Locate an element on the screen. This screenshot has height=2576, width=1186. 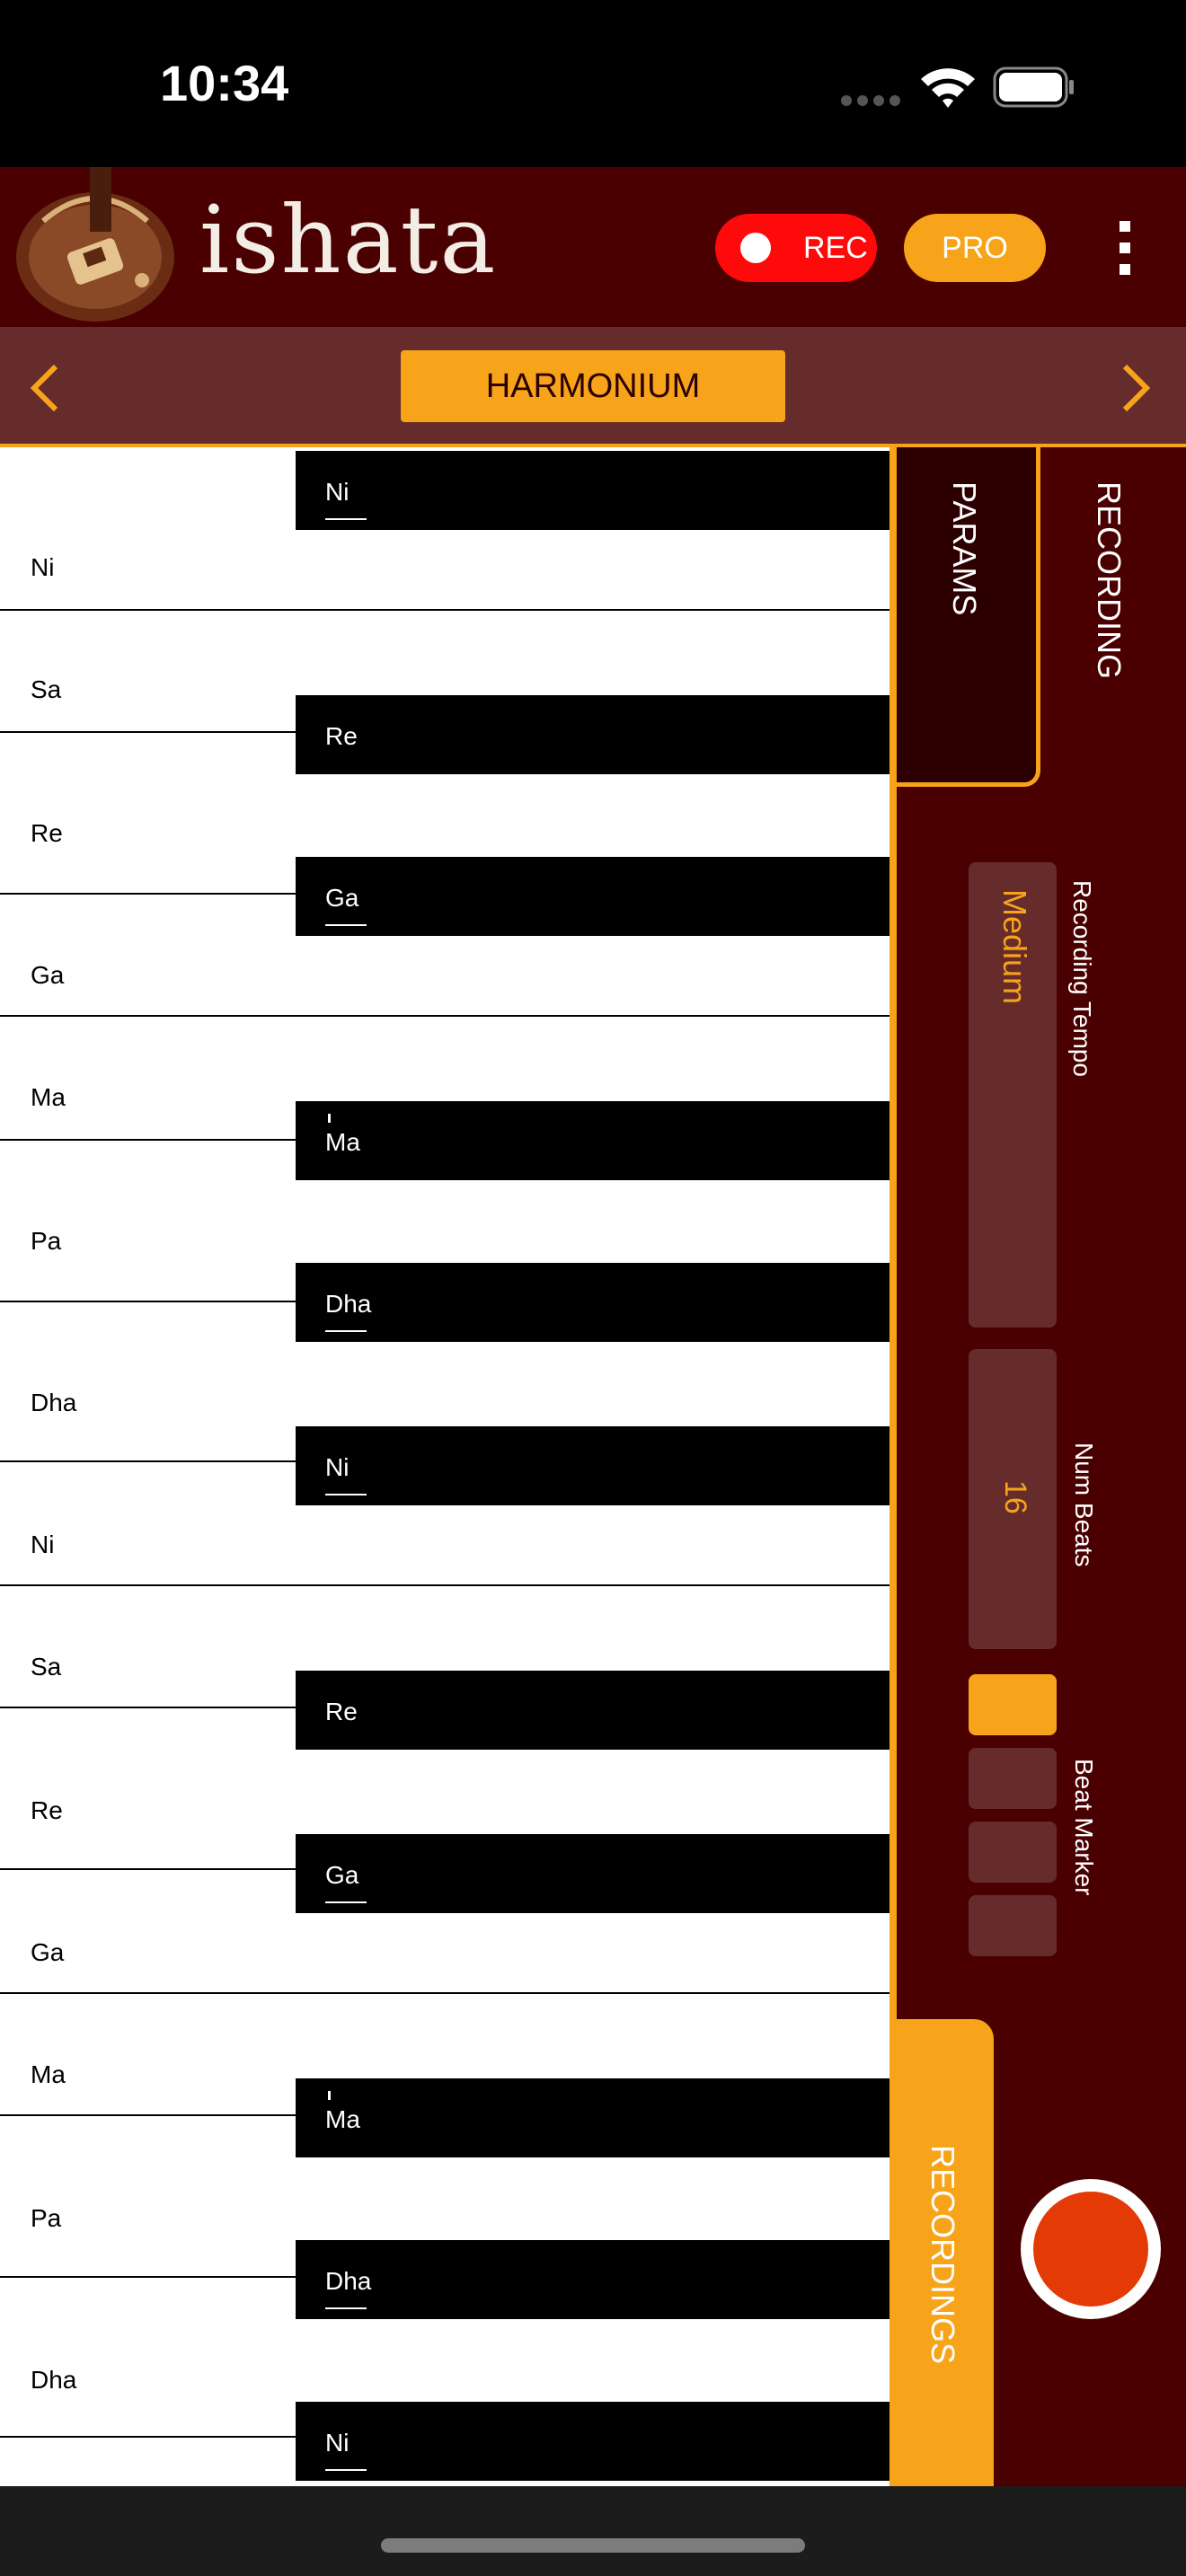
instrument-selector-button: HARMONIUM is located at coordinates (593, 386).